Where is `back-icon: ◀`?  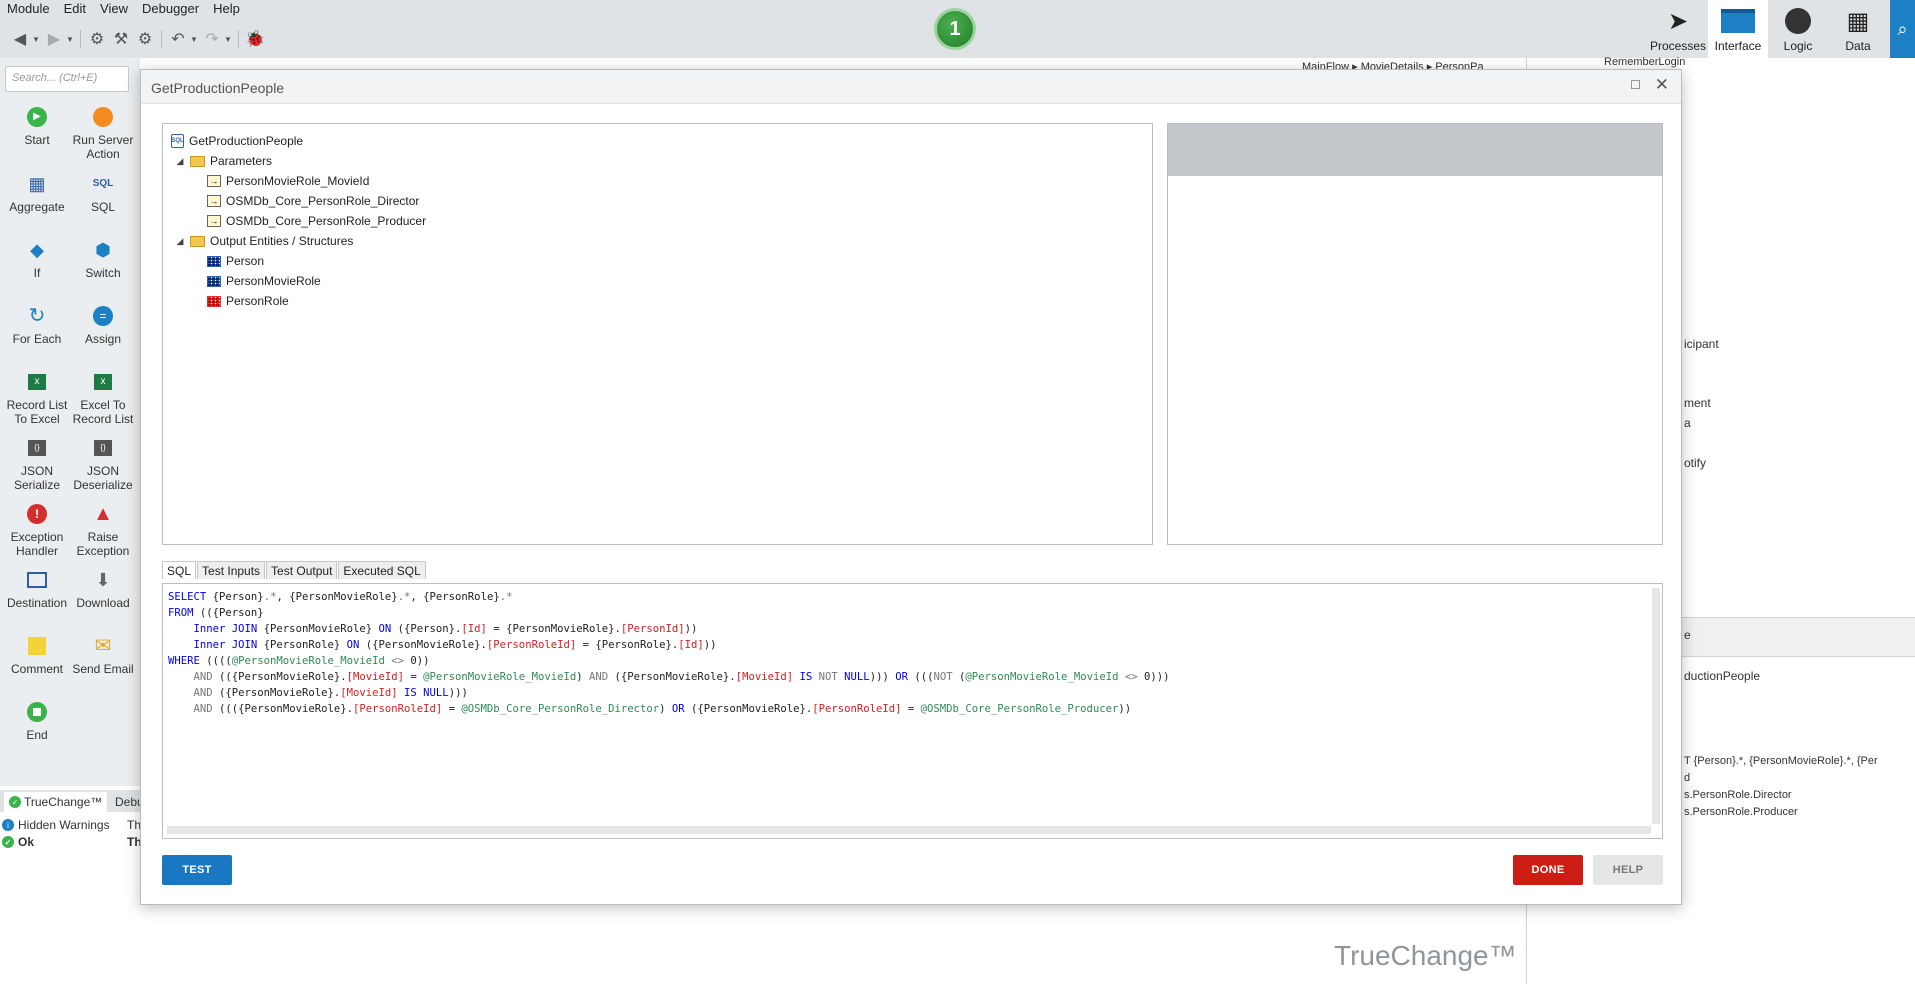
back-icon: ◀ is located at coordinates (20, 39).